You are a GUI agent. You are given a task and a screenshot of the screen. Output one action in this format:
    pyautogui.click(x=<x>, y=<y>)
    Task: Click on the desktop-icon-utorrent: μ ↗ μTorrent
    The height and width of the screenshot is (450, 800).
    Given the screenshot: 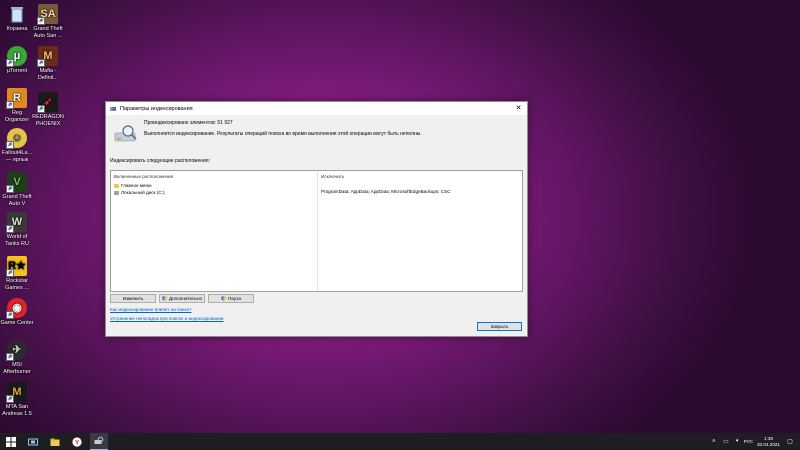 What is the action you would take?
    pyautogui.click(x=17, y=60)
    